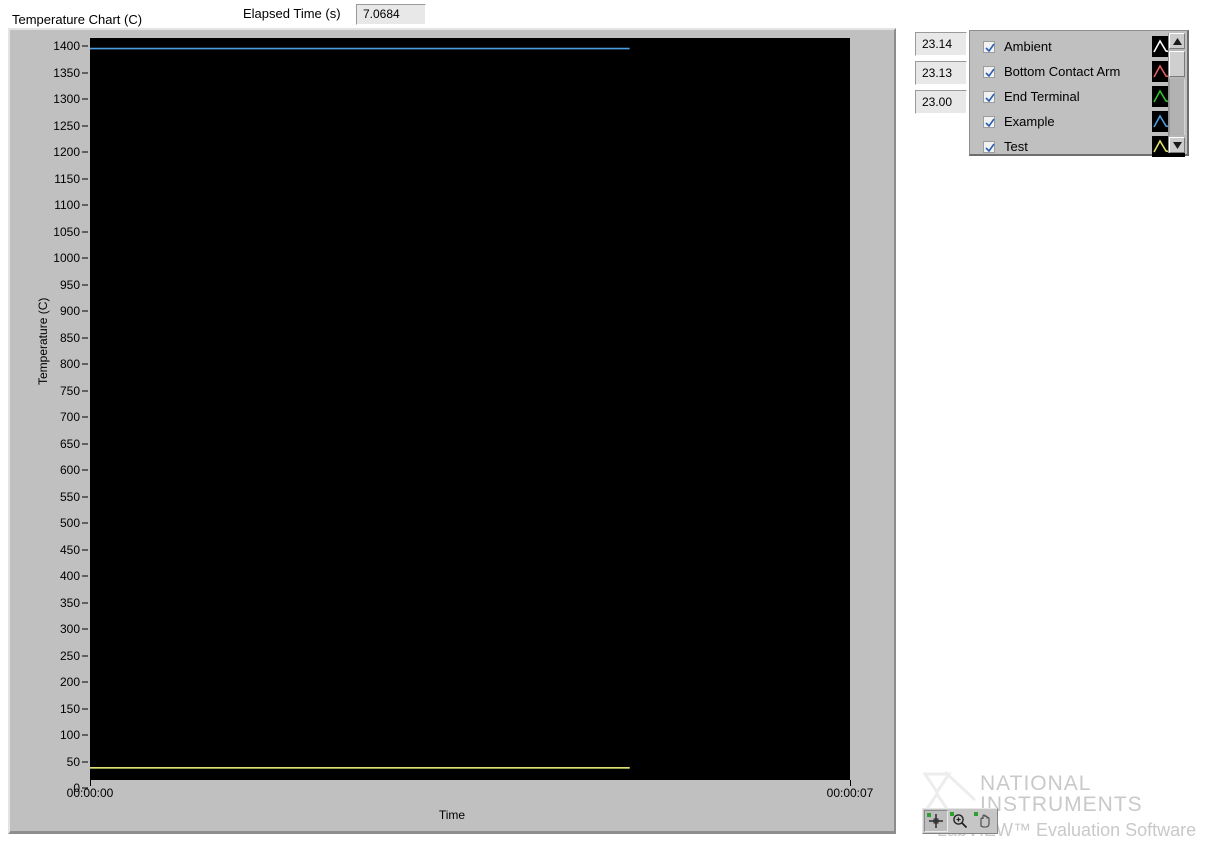 The width and height of the screenshot is (1214, 846). What do you see at coordinates (941, 73) in the screenshot?
I see `indicator-2: 23.13` at bounding box center [941, 73].